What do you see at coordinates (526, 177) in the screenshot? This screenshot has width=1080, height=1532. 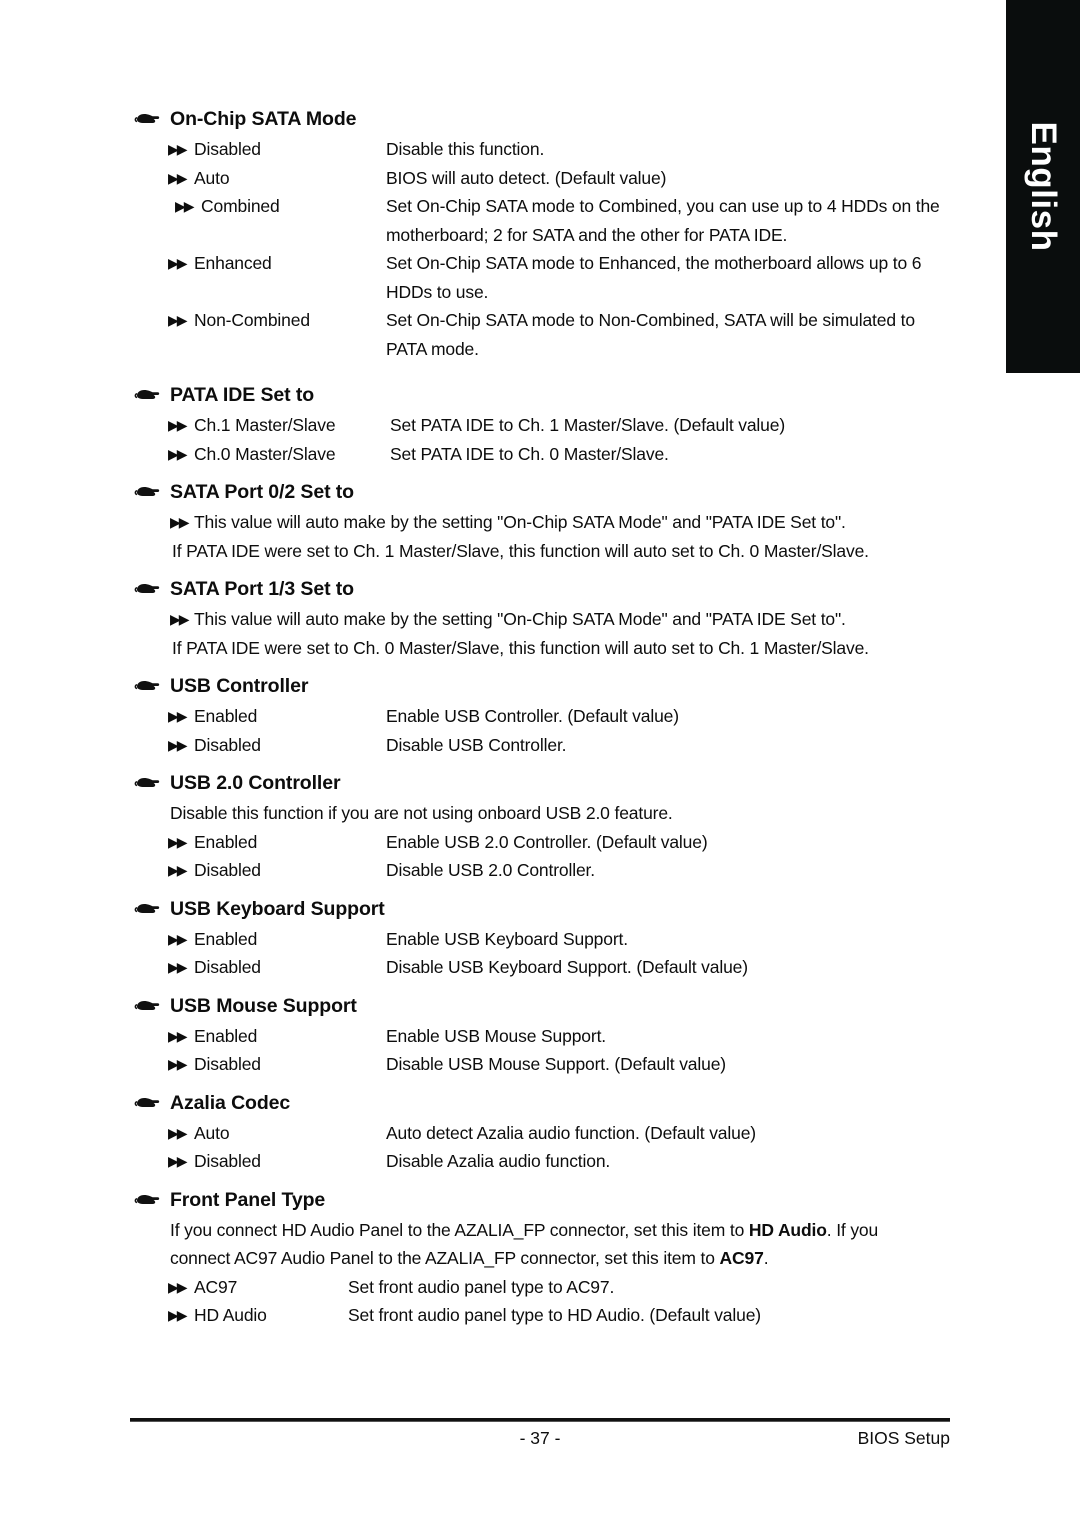 I see `option-description: BIOS will auto detect. (Default value)` at bounding box center [526, 177].